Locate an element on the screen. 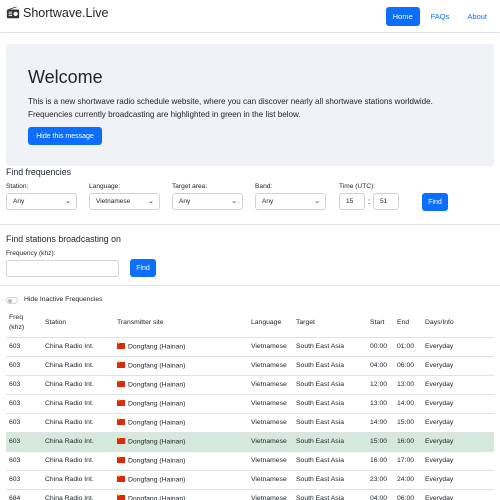 The height and width of the screenshot is (500, 500). nav-home: Home is located at coordinates (402, 16).